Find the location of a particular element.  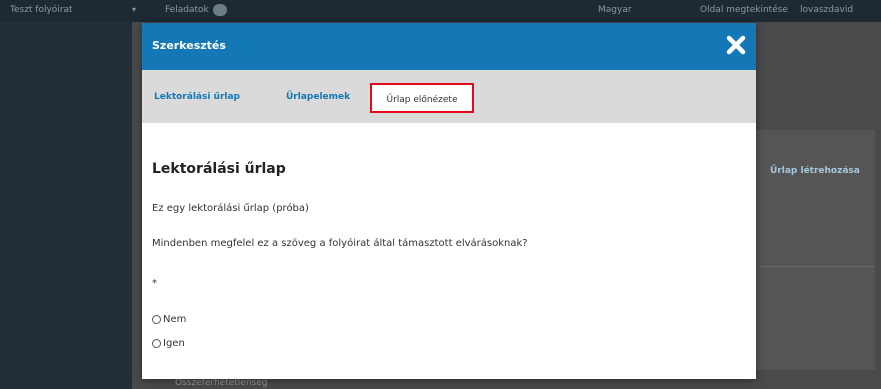

form-description: Ez egy lektorálási űrlap (próba) is located at coordinates (230, 208).